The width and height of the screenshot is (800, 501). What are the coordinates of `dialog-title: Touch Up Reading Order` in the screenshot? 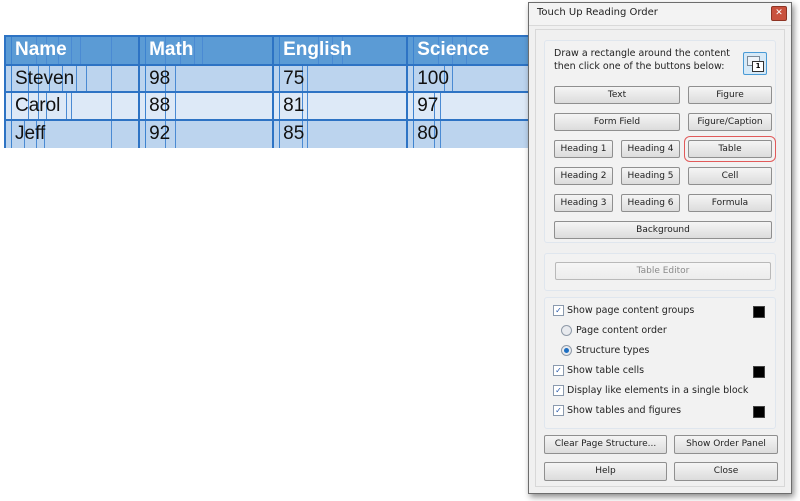 It's located at (597, 12).